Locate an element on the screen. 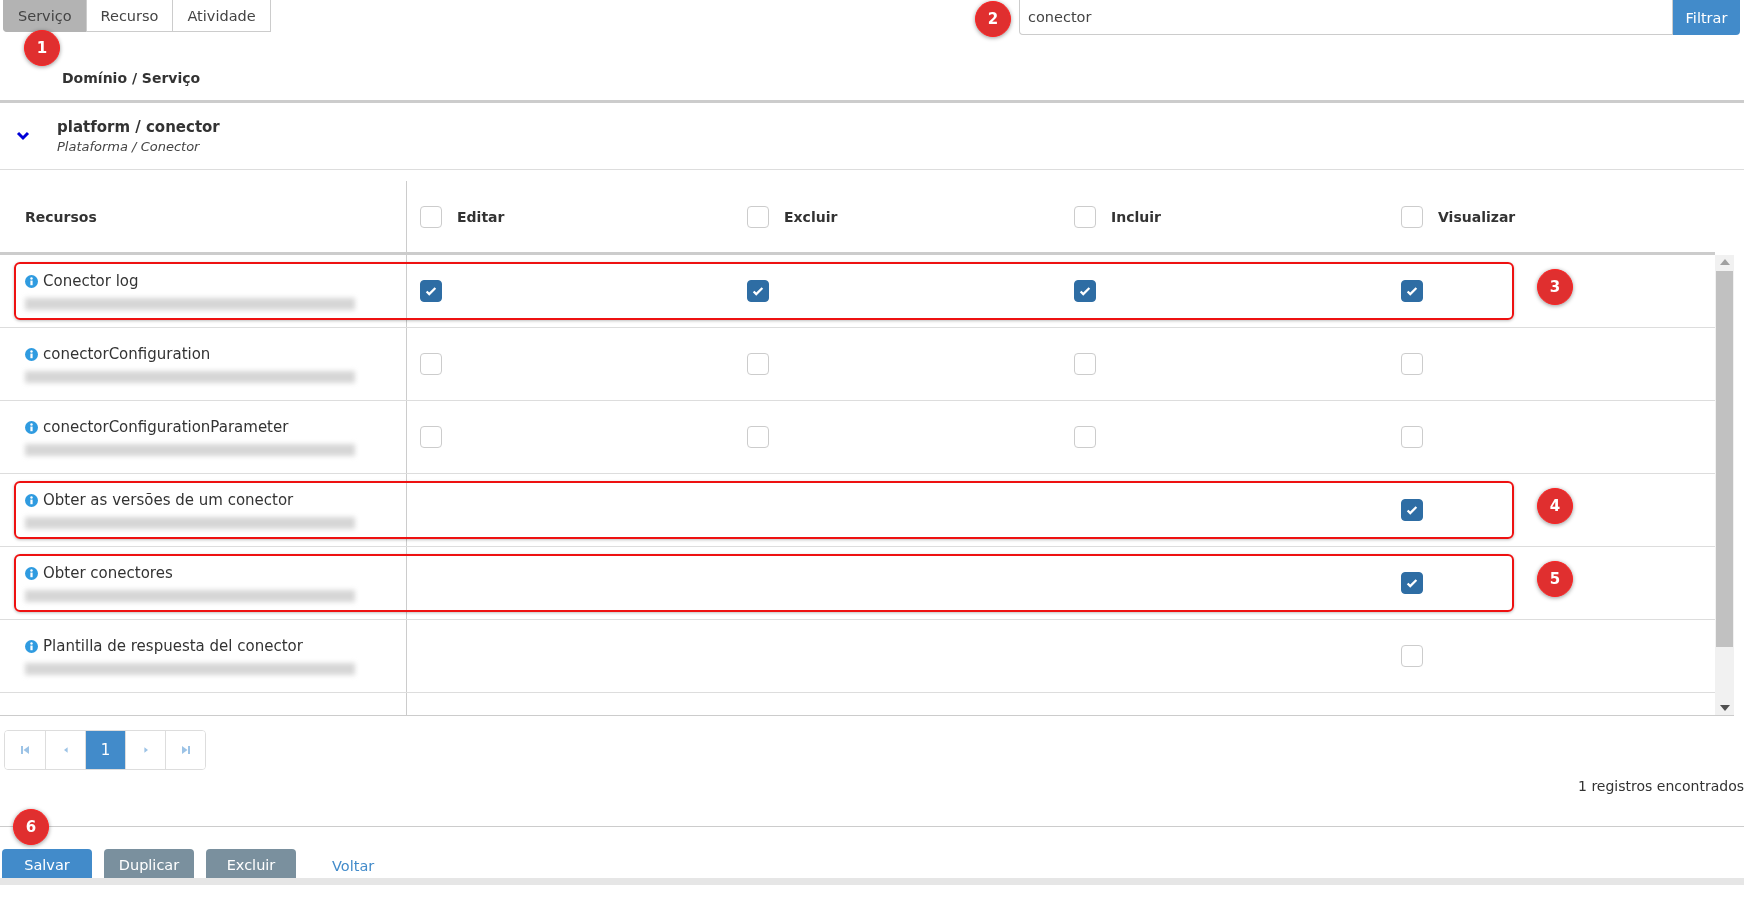 The width and height of the screenshot is (1744, 900). group-title: platform / conector is located at coordinates (138, 127).